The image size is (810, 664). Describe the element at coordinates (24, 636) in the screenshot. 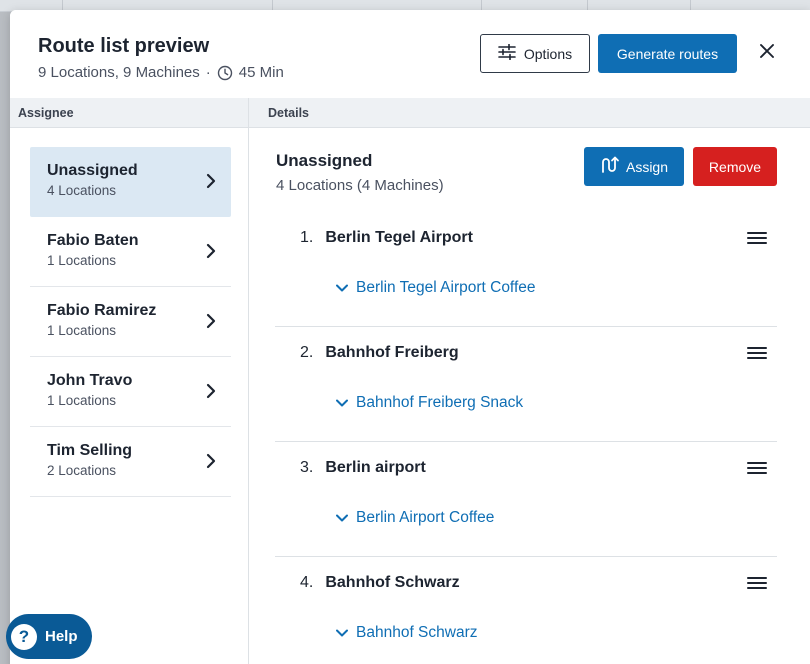

I see `question-mark-icon: ?` at that location.